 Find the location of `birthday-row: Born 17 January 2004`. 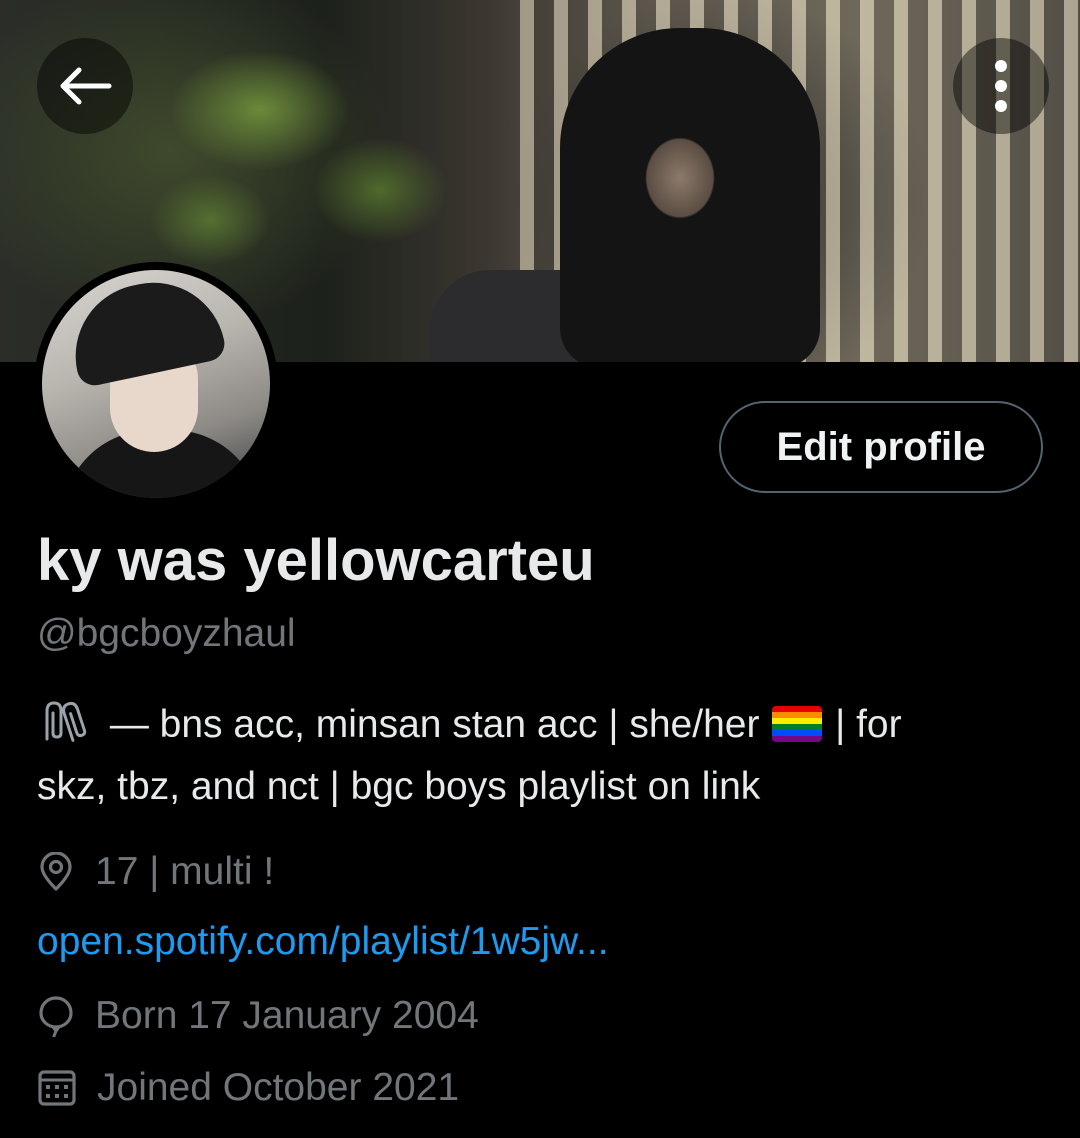

birthday-row: Born 17 January 2004 is located at coordinates (258, 1016).